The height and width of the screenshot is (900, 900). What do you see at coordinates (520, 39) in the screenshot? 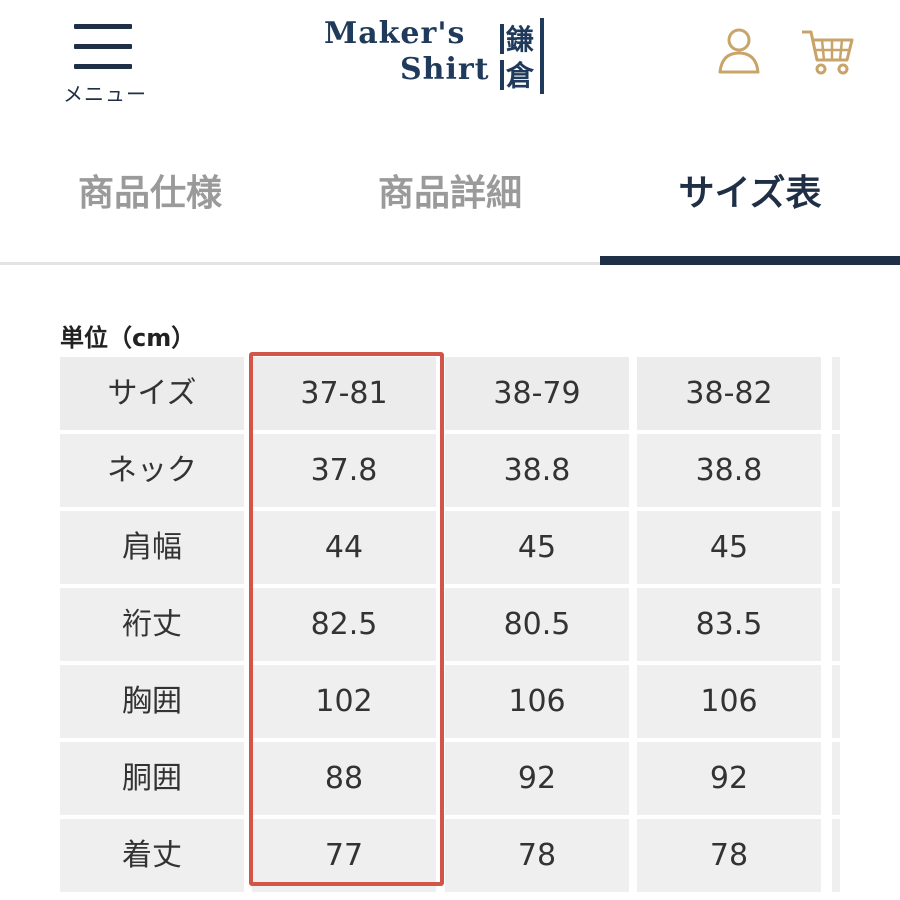
I see `logo-kanji-kama: 鎌` at bounding box center [520, 39].